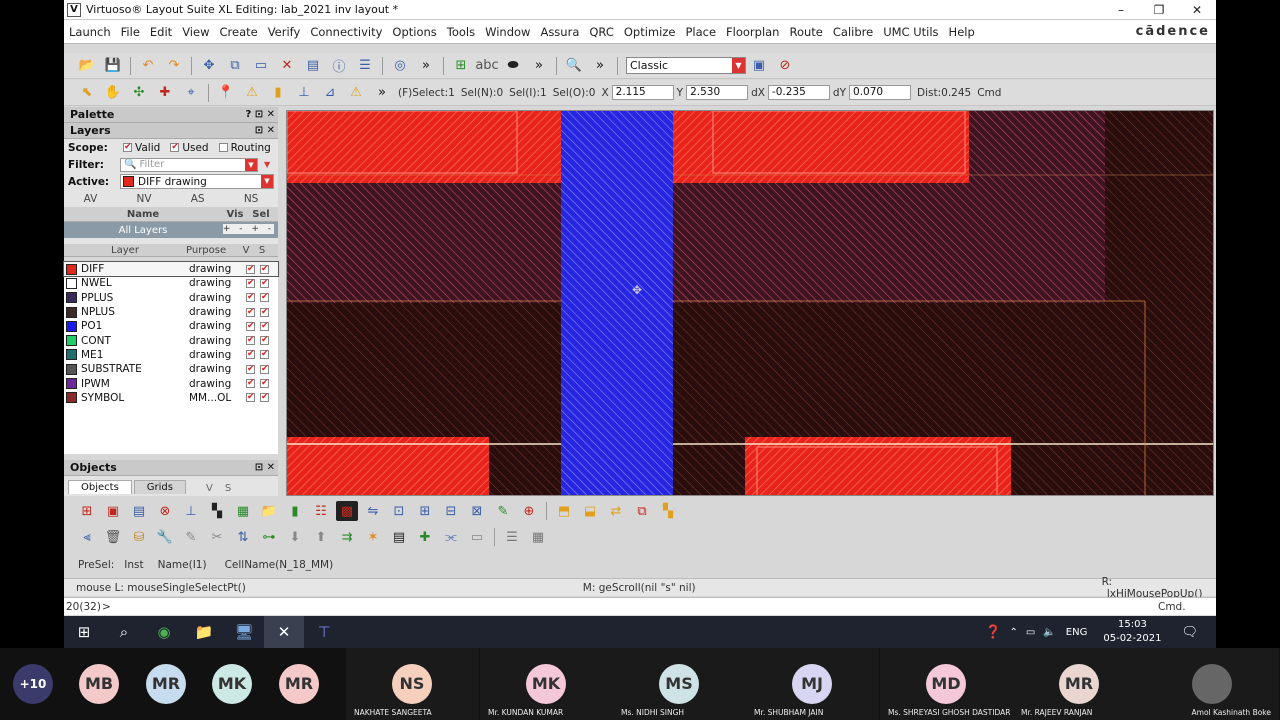  What do you see at coordinates (1121, 10) in the screenshot?
I see `minimize-button: –` at bounding box center [1121, 10].